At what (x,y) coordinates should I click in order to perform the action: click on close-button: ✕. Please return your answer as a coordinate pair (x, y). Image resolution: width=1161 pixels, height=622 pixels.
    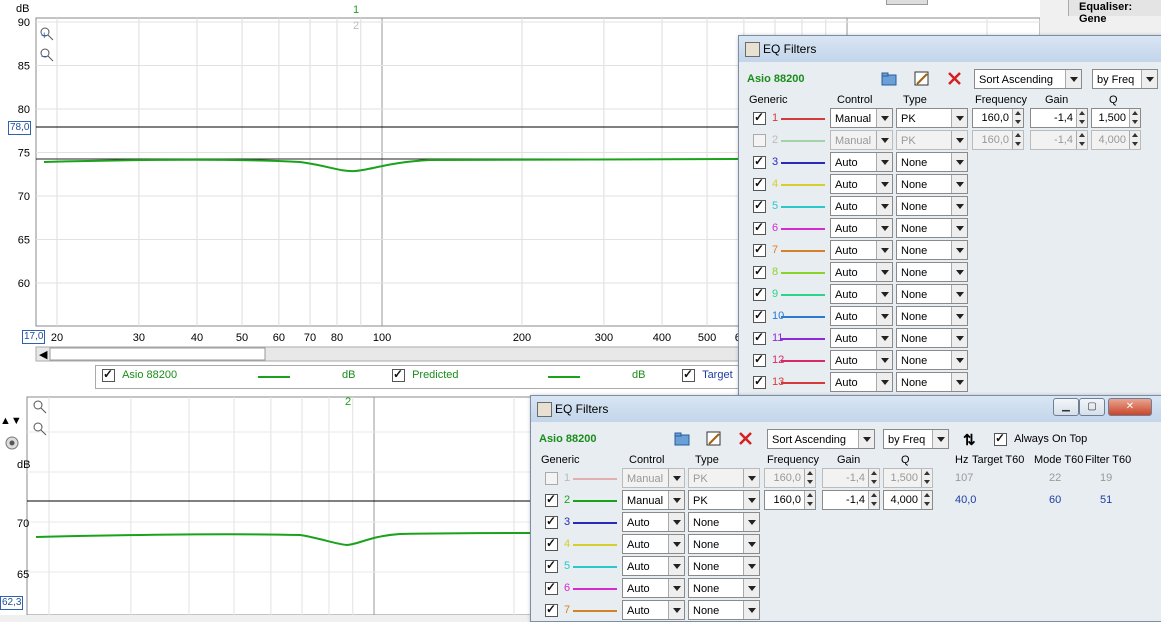
    Looking at the image, I should click on (1130, 407).